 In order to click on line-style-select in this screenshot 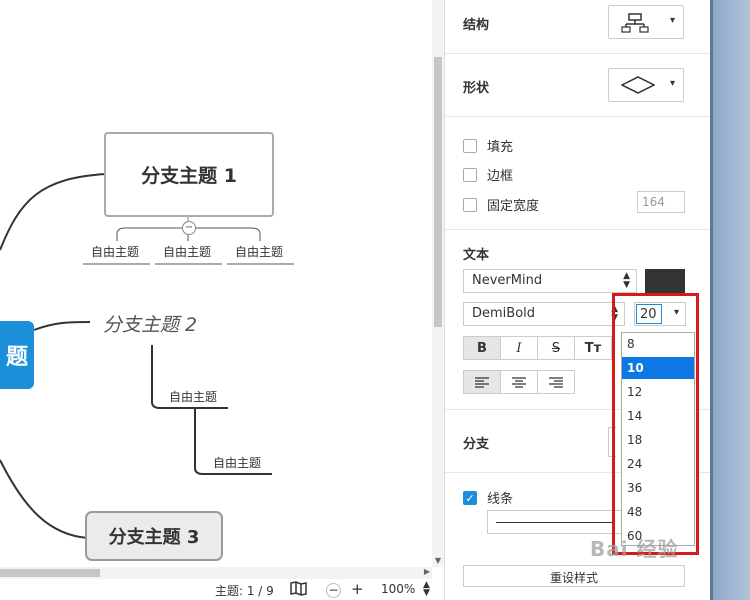, I will do `click(557, 522)`.